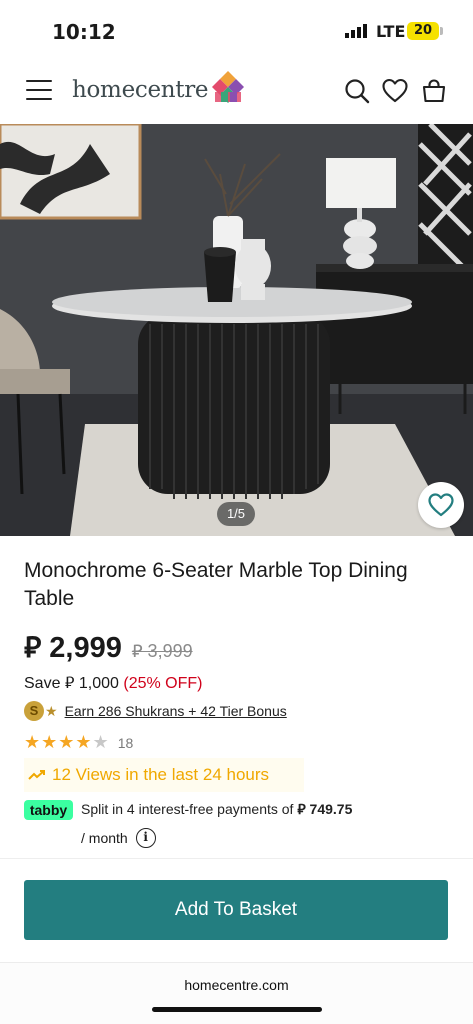 The image size is (473, 1024). I want to click on shukran-coin-icon: S, so click(34, 711).